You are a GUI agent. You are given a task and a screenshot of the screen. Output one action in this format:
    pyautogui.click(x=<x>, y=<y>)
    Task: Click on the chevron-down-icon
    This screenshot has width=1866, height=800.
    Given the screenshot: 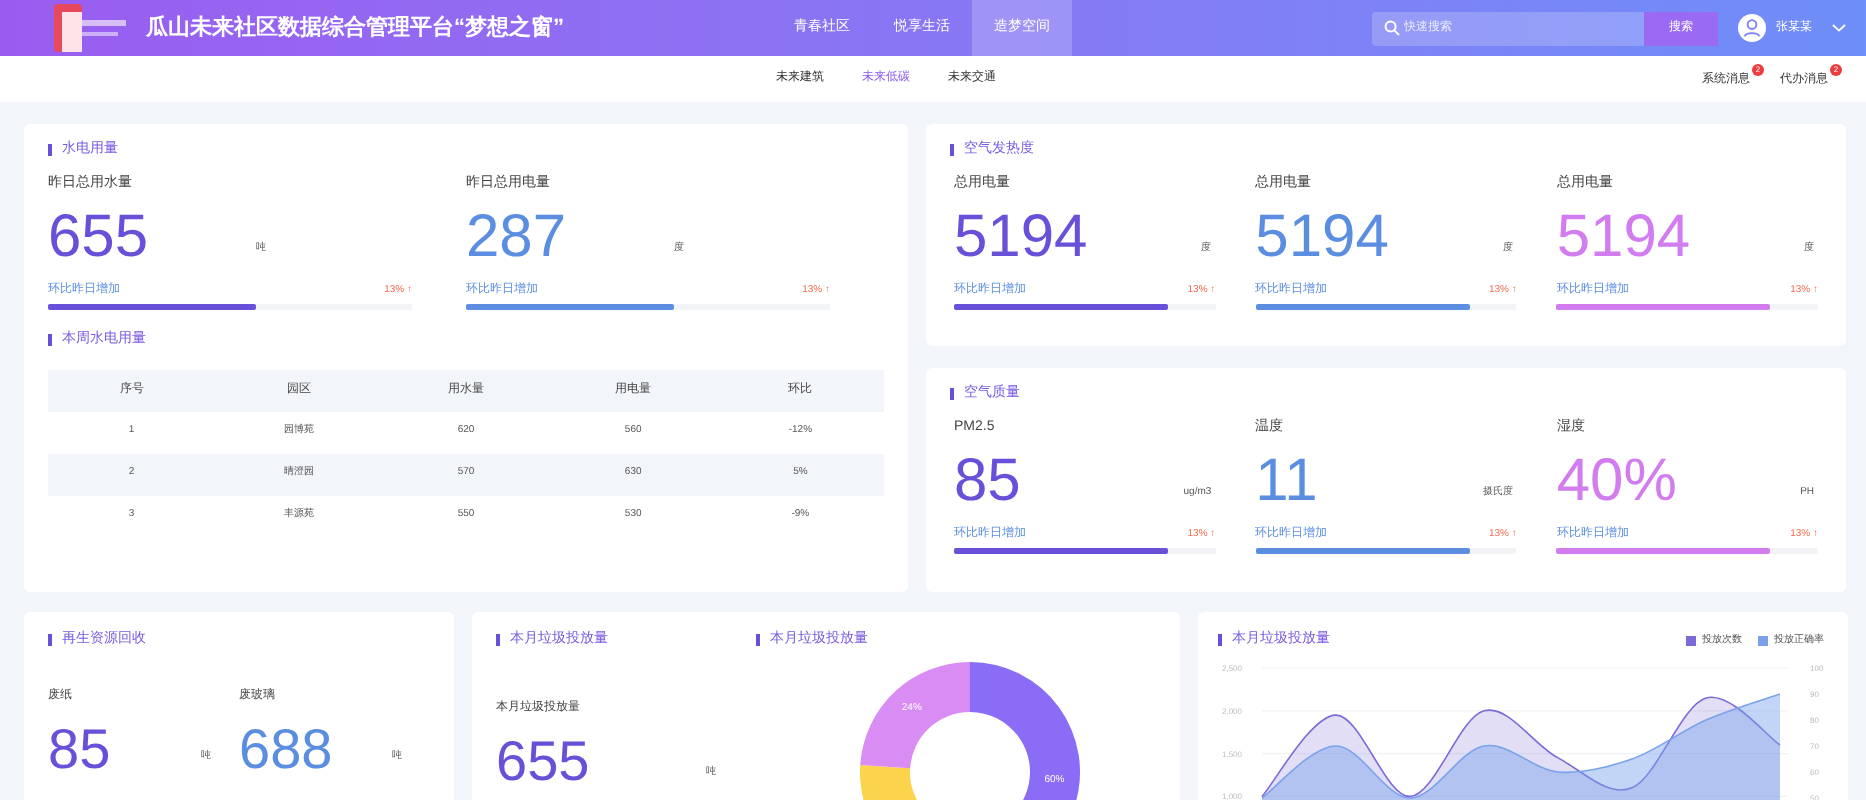 What is the action you would take?
    pyautogui.click(x=1839, y=28)
    